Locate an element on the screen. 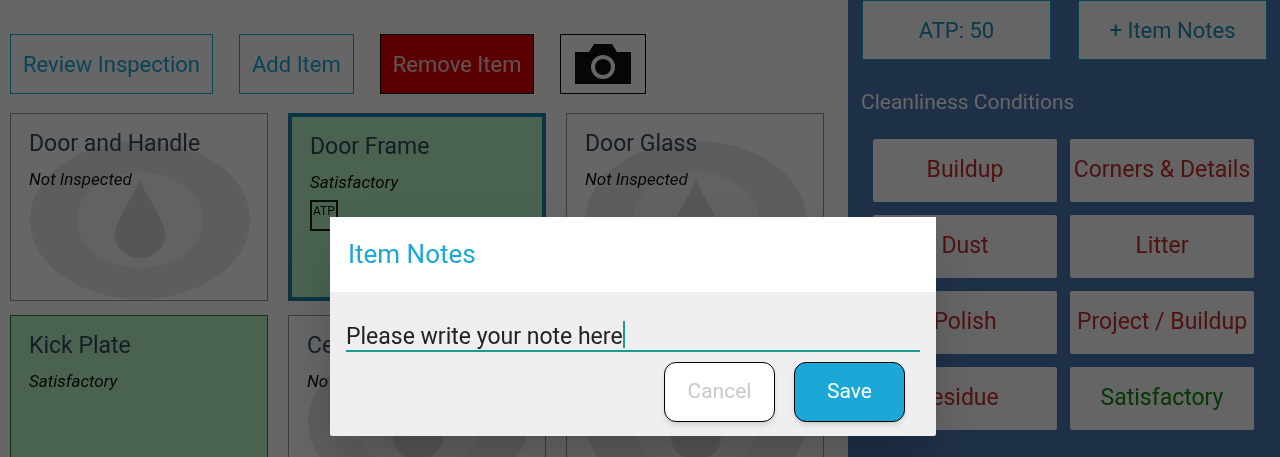 The image size is (1280, 457). panel-button: ATP: 50 is located at coordinates (956, 30).